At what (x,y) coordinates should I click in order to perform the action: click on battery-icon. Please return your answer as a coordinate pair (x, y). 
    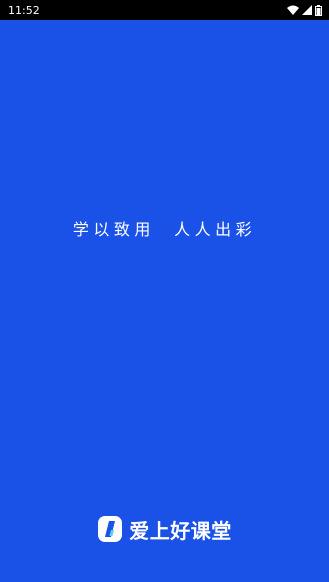
    Looking at the image, I should click on (318, 10).